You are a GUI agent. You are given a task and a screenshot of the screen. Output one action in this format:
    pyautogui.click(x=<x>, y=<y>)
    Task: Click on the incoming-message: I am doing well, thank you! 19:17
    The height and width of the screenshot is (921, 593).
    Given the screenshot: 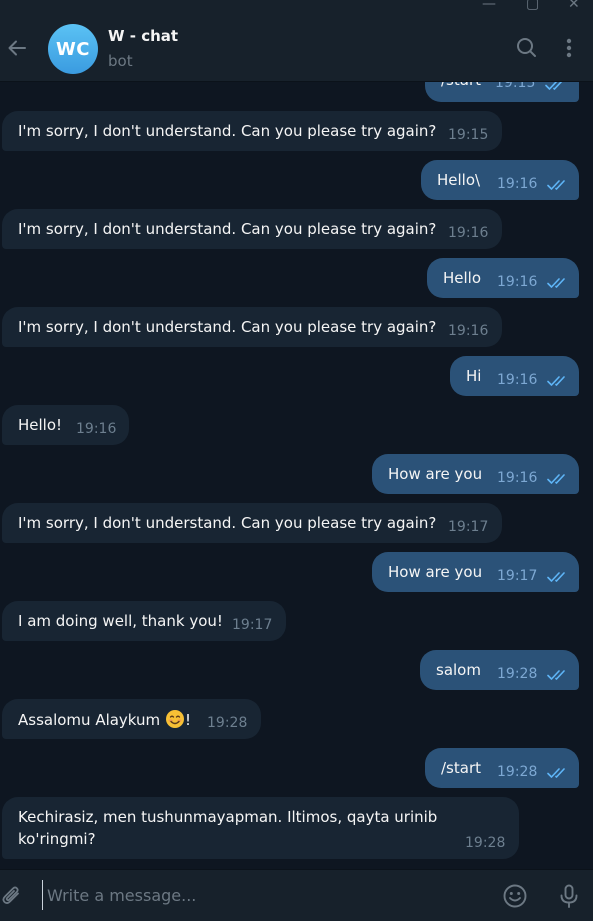 What is the action you would take?
    pyautogui.click(x=144, y=621)
    